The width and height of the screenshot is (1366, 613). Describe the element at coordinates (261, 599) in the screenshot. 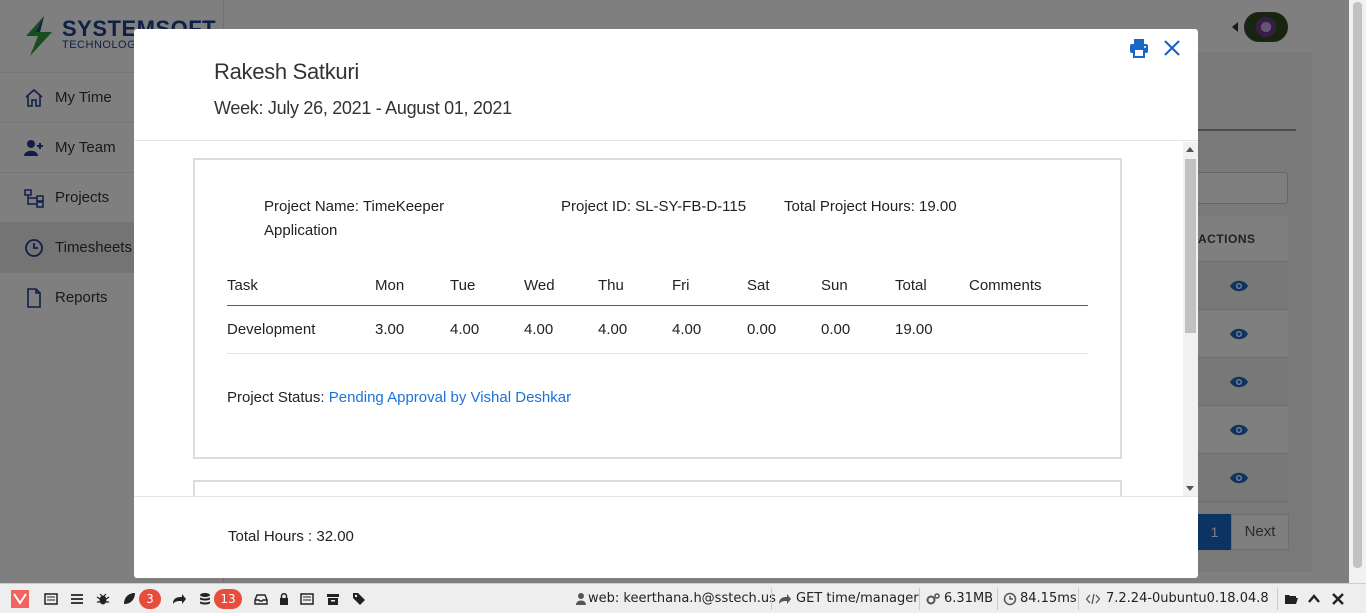

I see `inbox-icon` at that location.